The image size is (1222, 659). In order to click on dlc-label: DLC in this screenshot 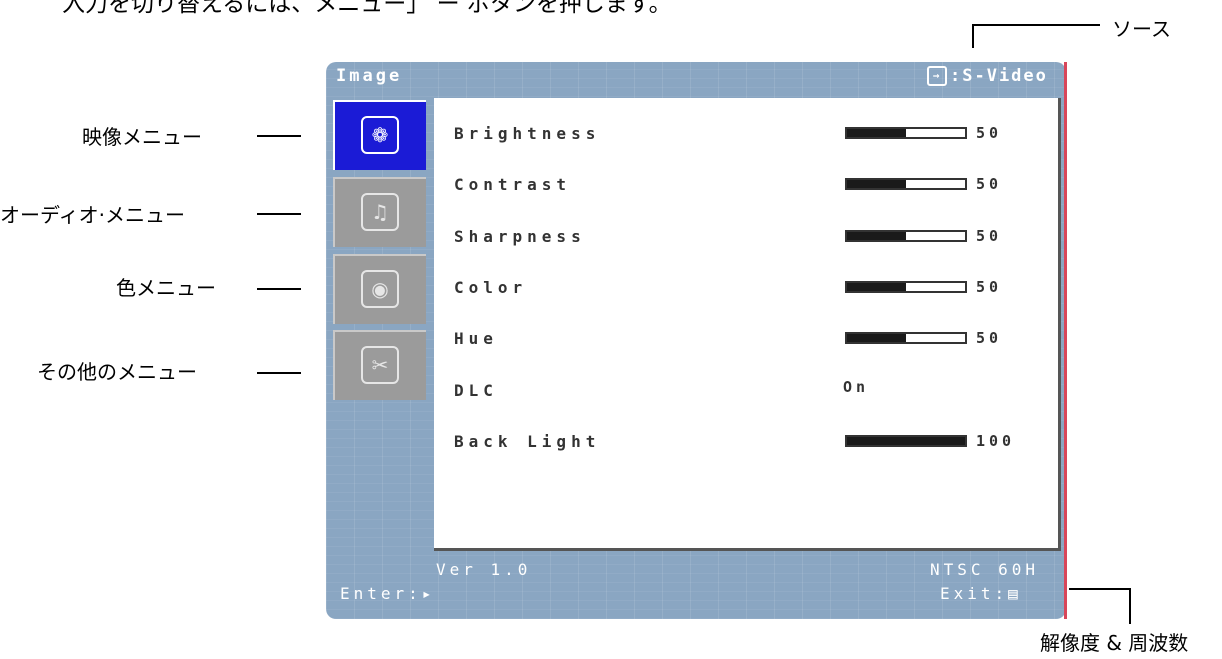, I will do `click(476, 390)`.